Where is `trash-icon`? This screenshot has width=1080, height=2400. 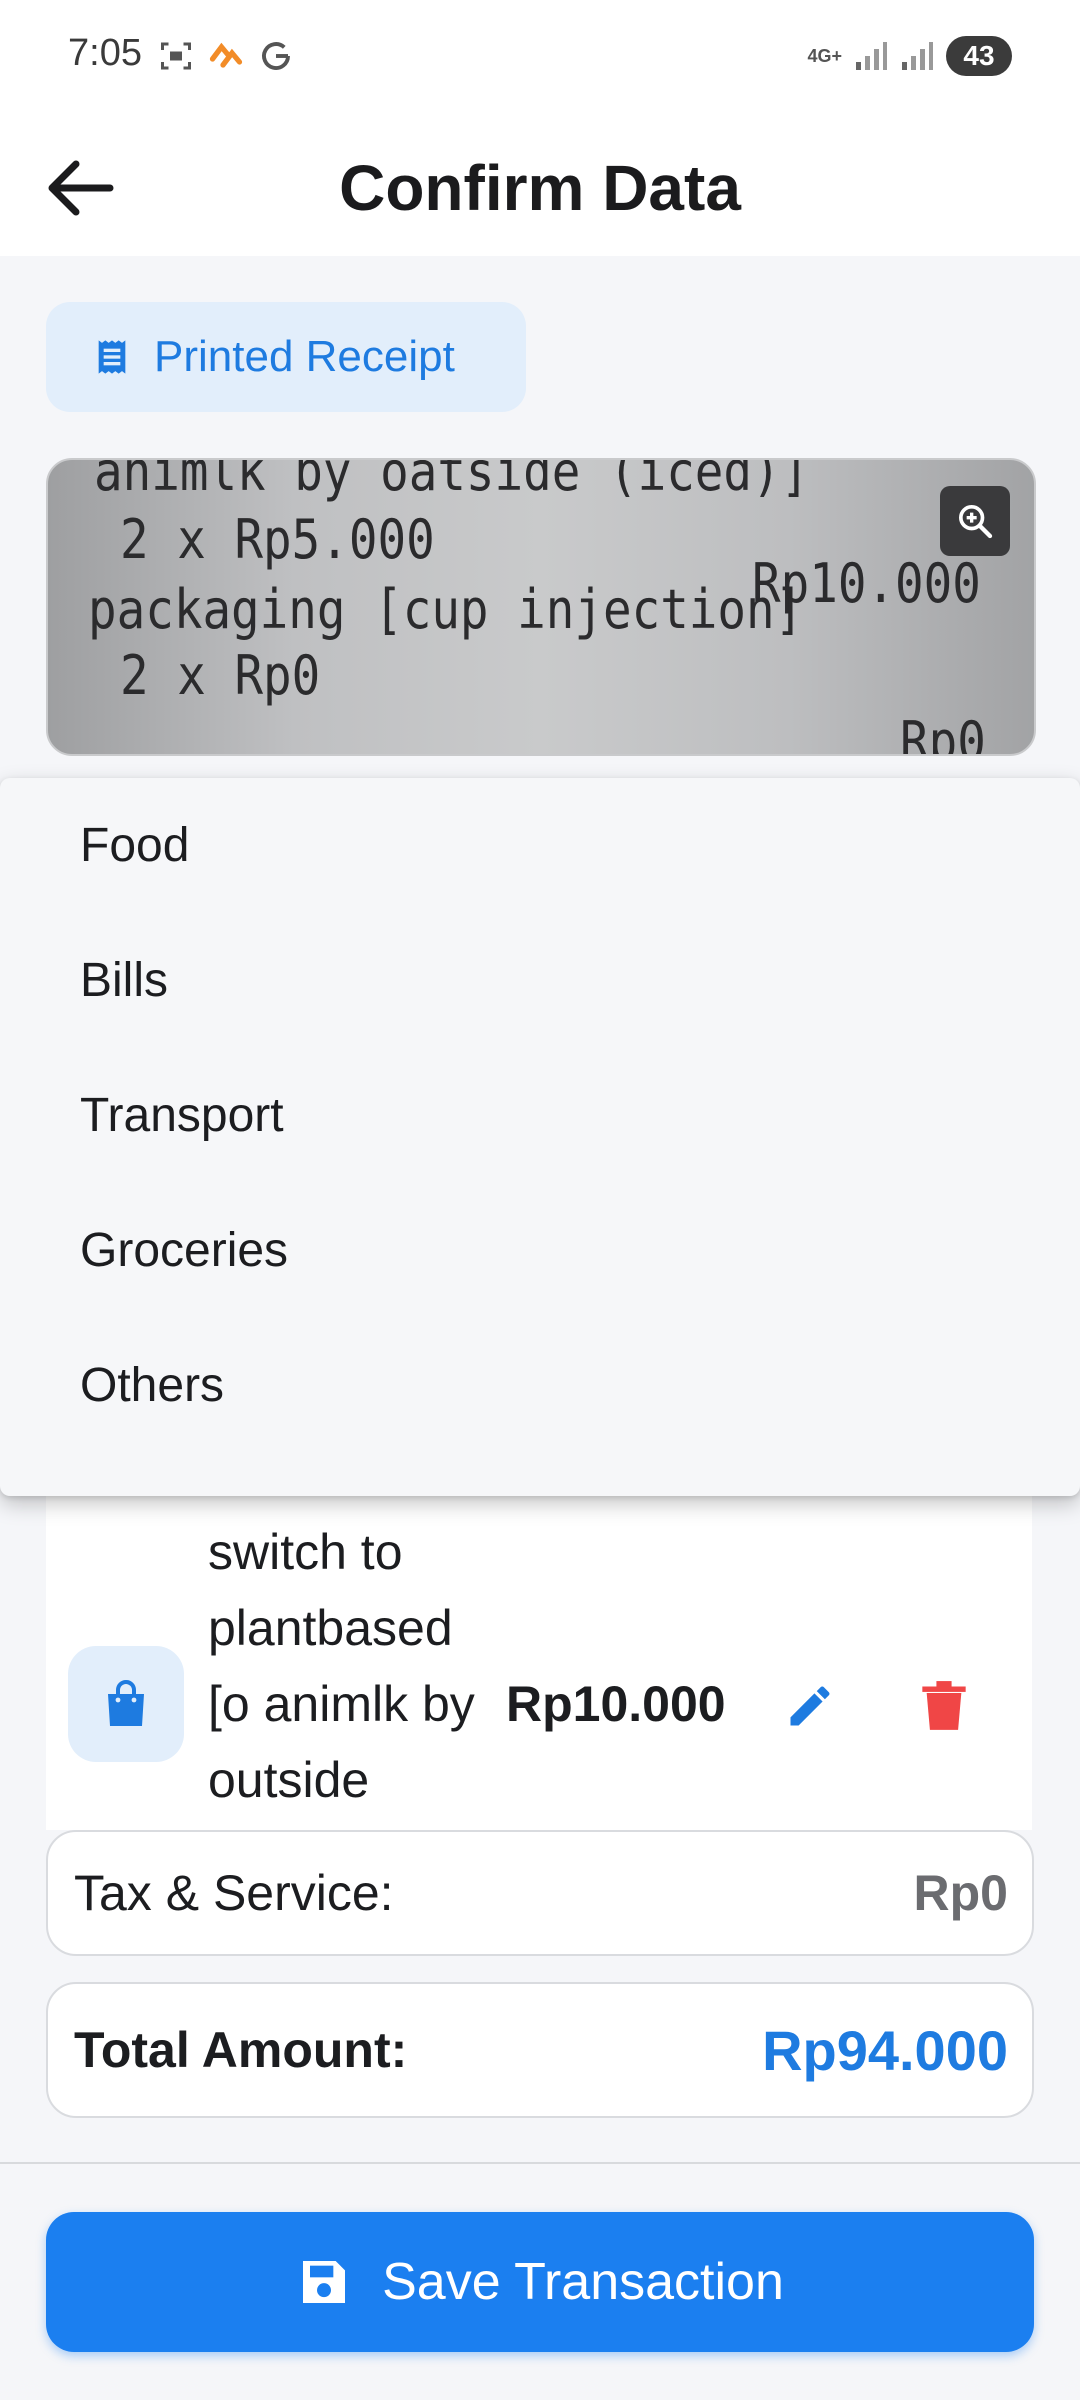 trash-icon is located at coordinates (944, 1705).